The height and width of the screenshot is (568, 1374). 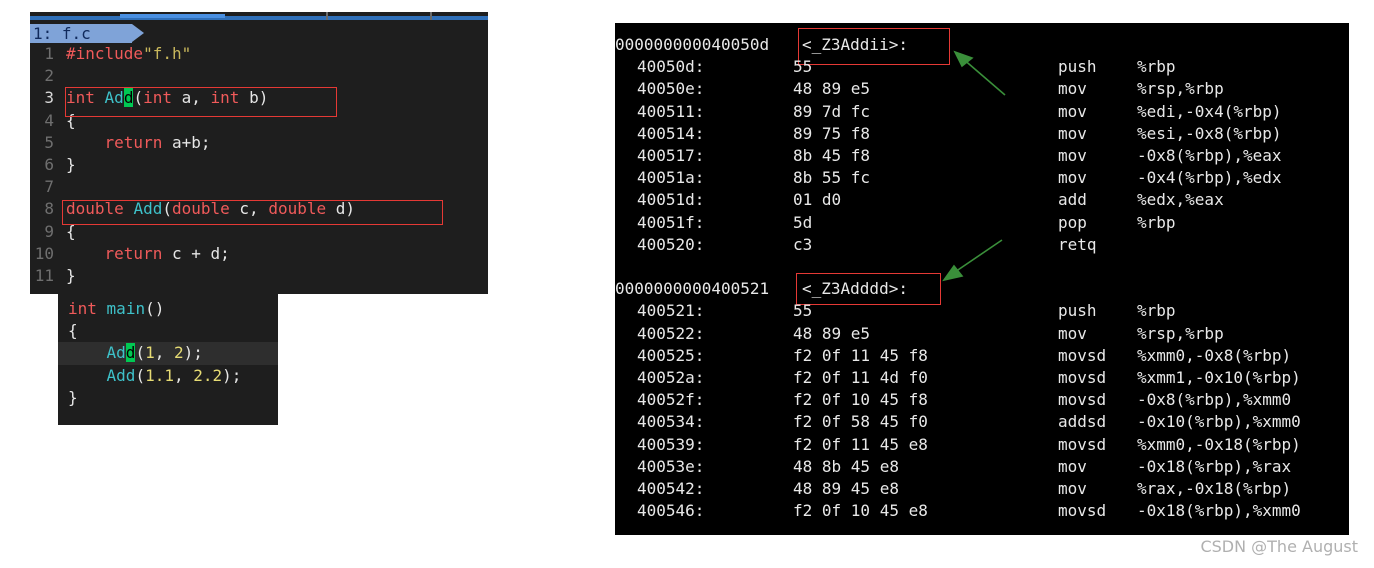 I want to click on watermark: CSDN @The August, so click(x=1279, y=546).